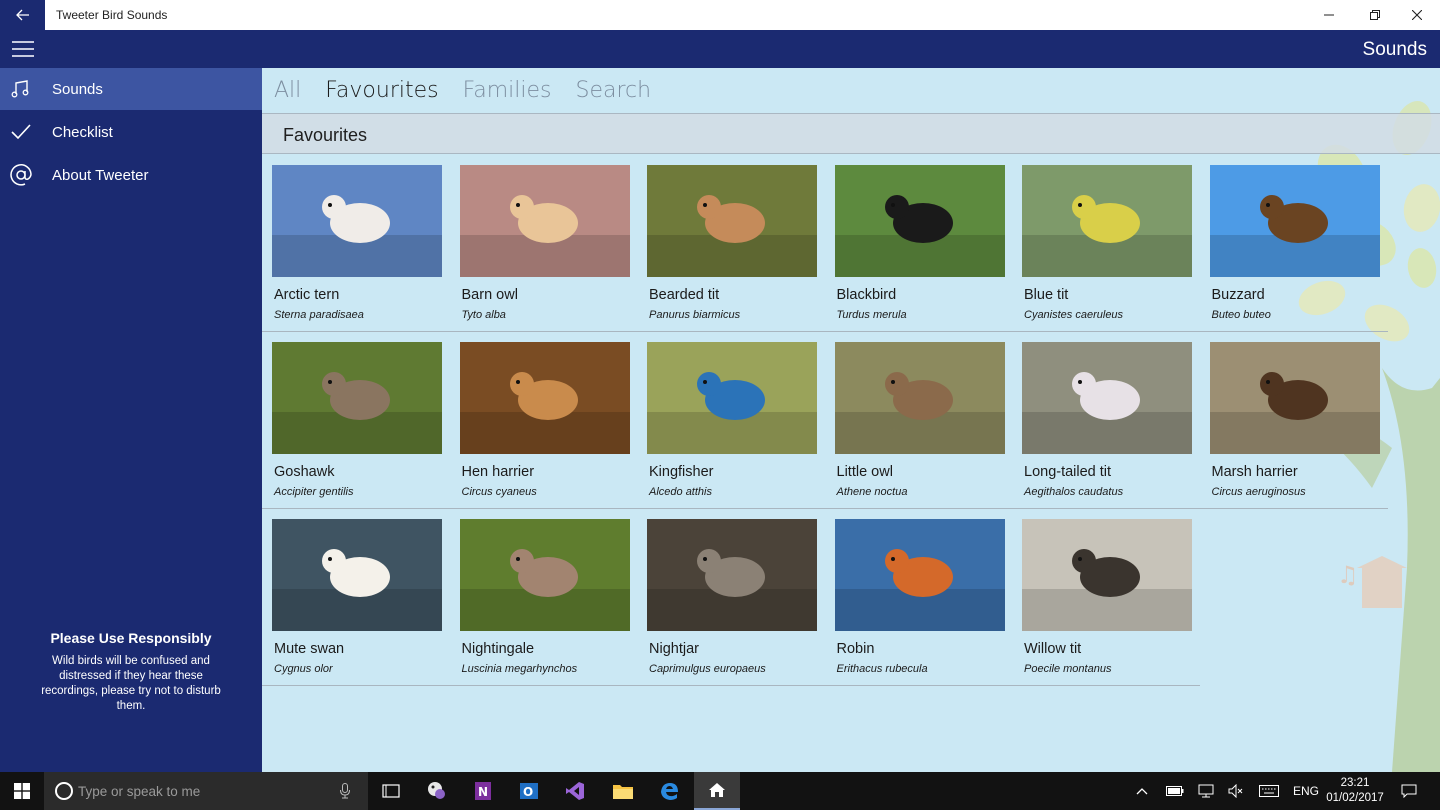 This screenshot has height=810, width=1440. What do you see at coordinates (303, 669) in the screenshot?
I see `bird-latin-name: Cygnus olor` at bounding box center [303, 669].